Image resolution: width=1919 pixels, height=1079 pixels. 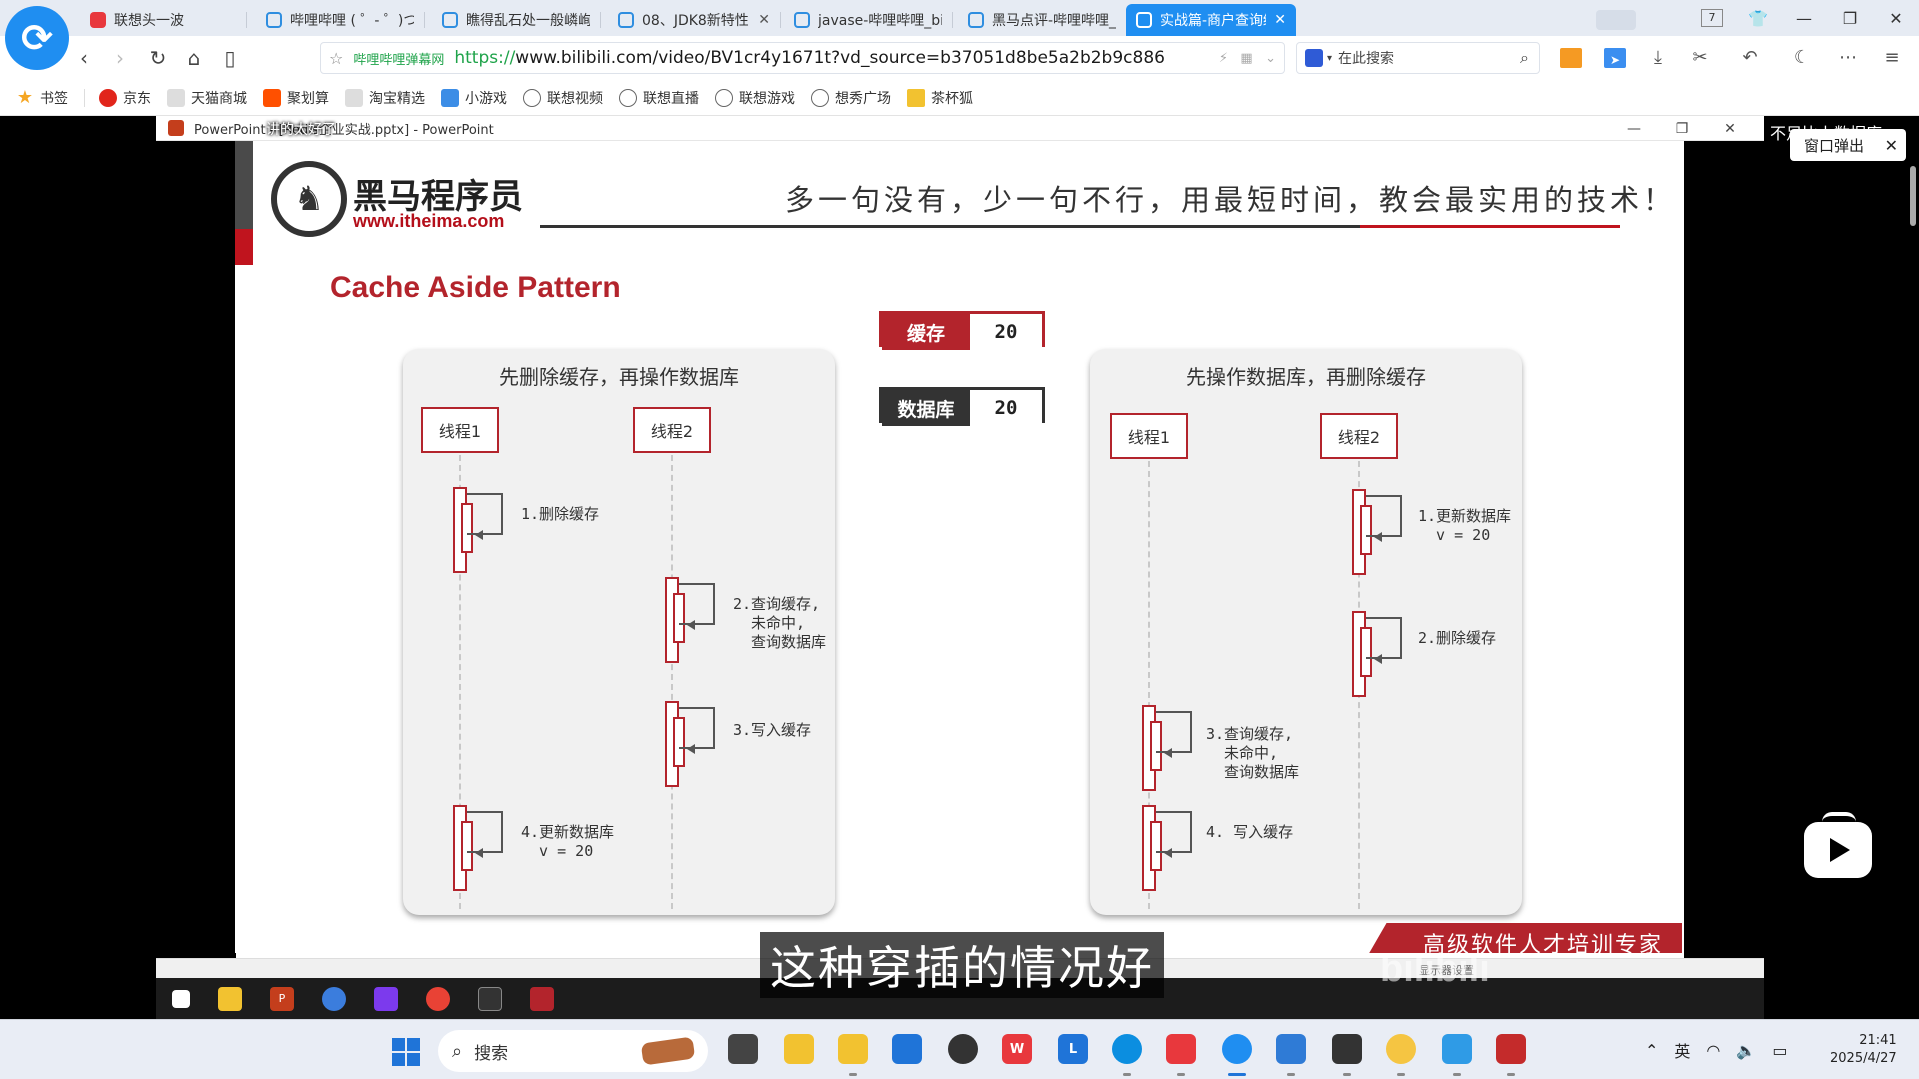 I want to click on browser-logo-icon: ⟳, so click(x=37, y=38).